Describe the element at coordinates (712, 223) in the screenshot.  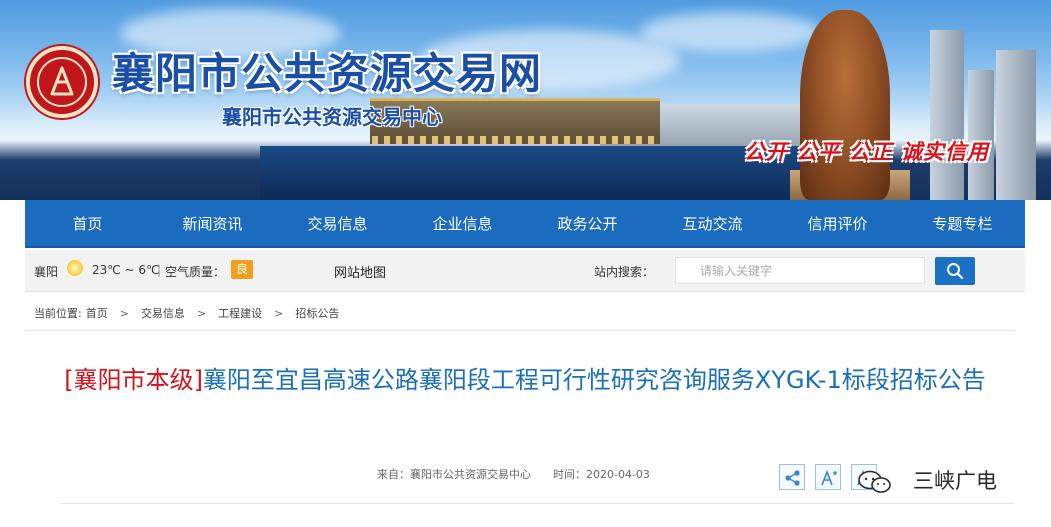
I see `nav-item-interaction: 互动交流` at that location.